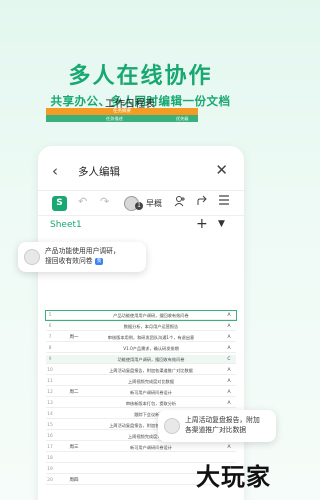 This screenshot has width=320, height=500. I want to click on table-row: 10 上周活动复盘报告，附加各渠道推广对比数据 A, so click(141, 370).